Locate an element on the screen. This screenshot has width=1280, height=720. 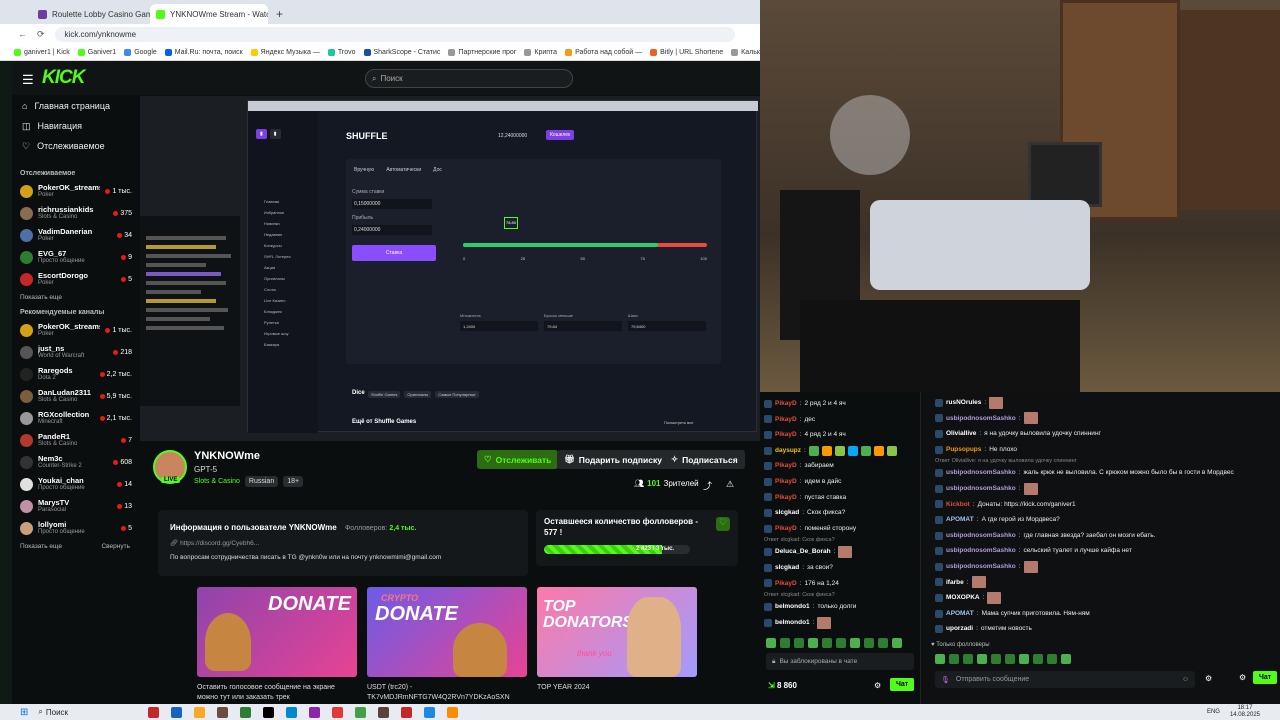
channel-list-item: DanLudan2311 Slots & Casino 5,9 тыс. is located at coordinates (76, 396).